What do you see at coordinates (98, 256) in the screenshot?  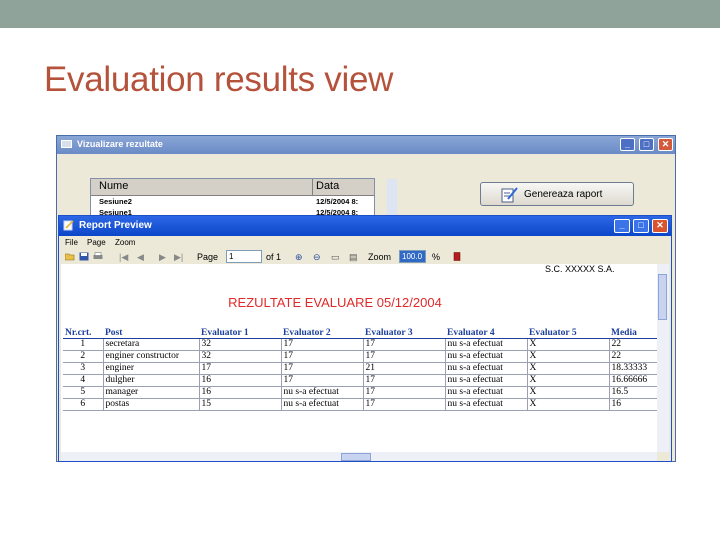 I see `print-icon` at bounding box center [98, 256].